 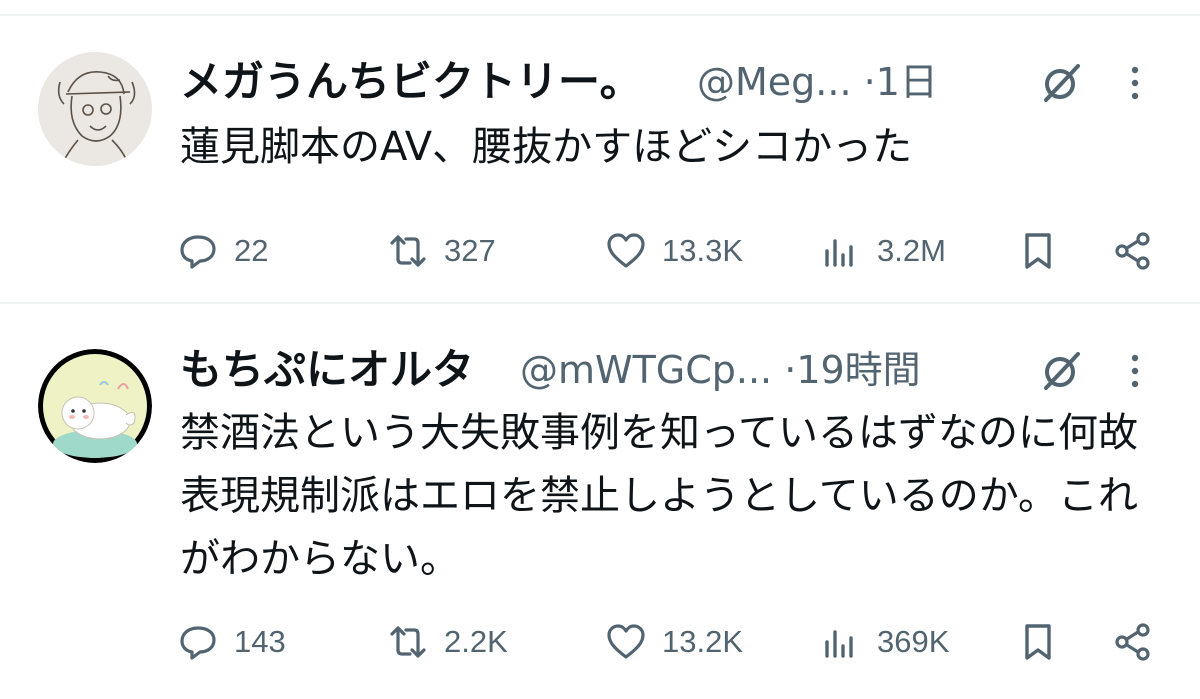 I want to click on seal-avatar-icon, so click(x=95, y=406).